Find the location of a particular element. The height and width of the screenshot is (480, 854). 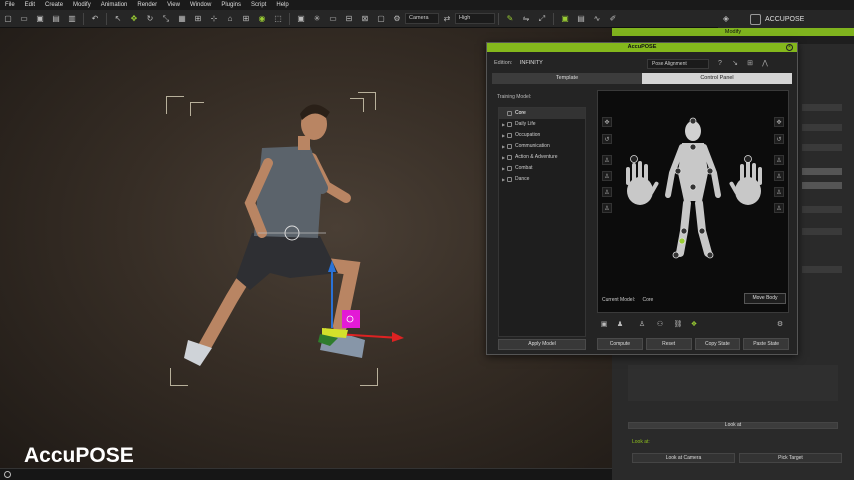

copy-state-button: Copy State is located at coordinates (717, 344).